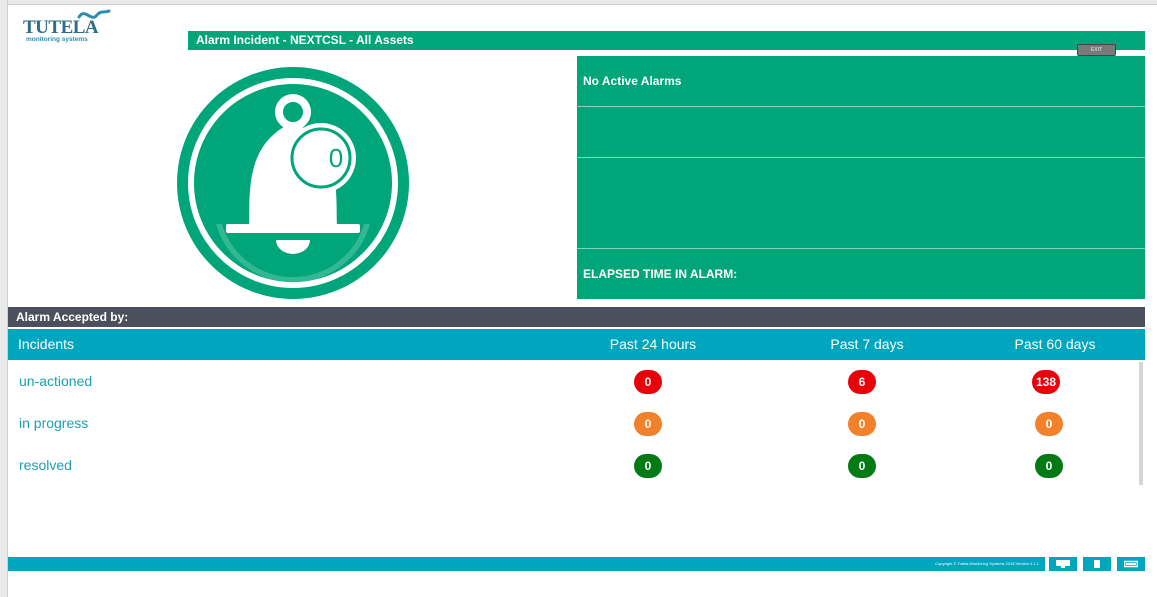 The height and width of the screenshot is (597, 1157). What do you see at coordinates (578, 2) in the screenshot?
I see `window-top-frame` at bounding box center [578, 2].